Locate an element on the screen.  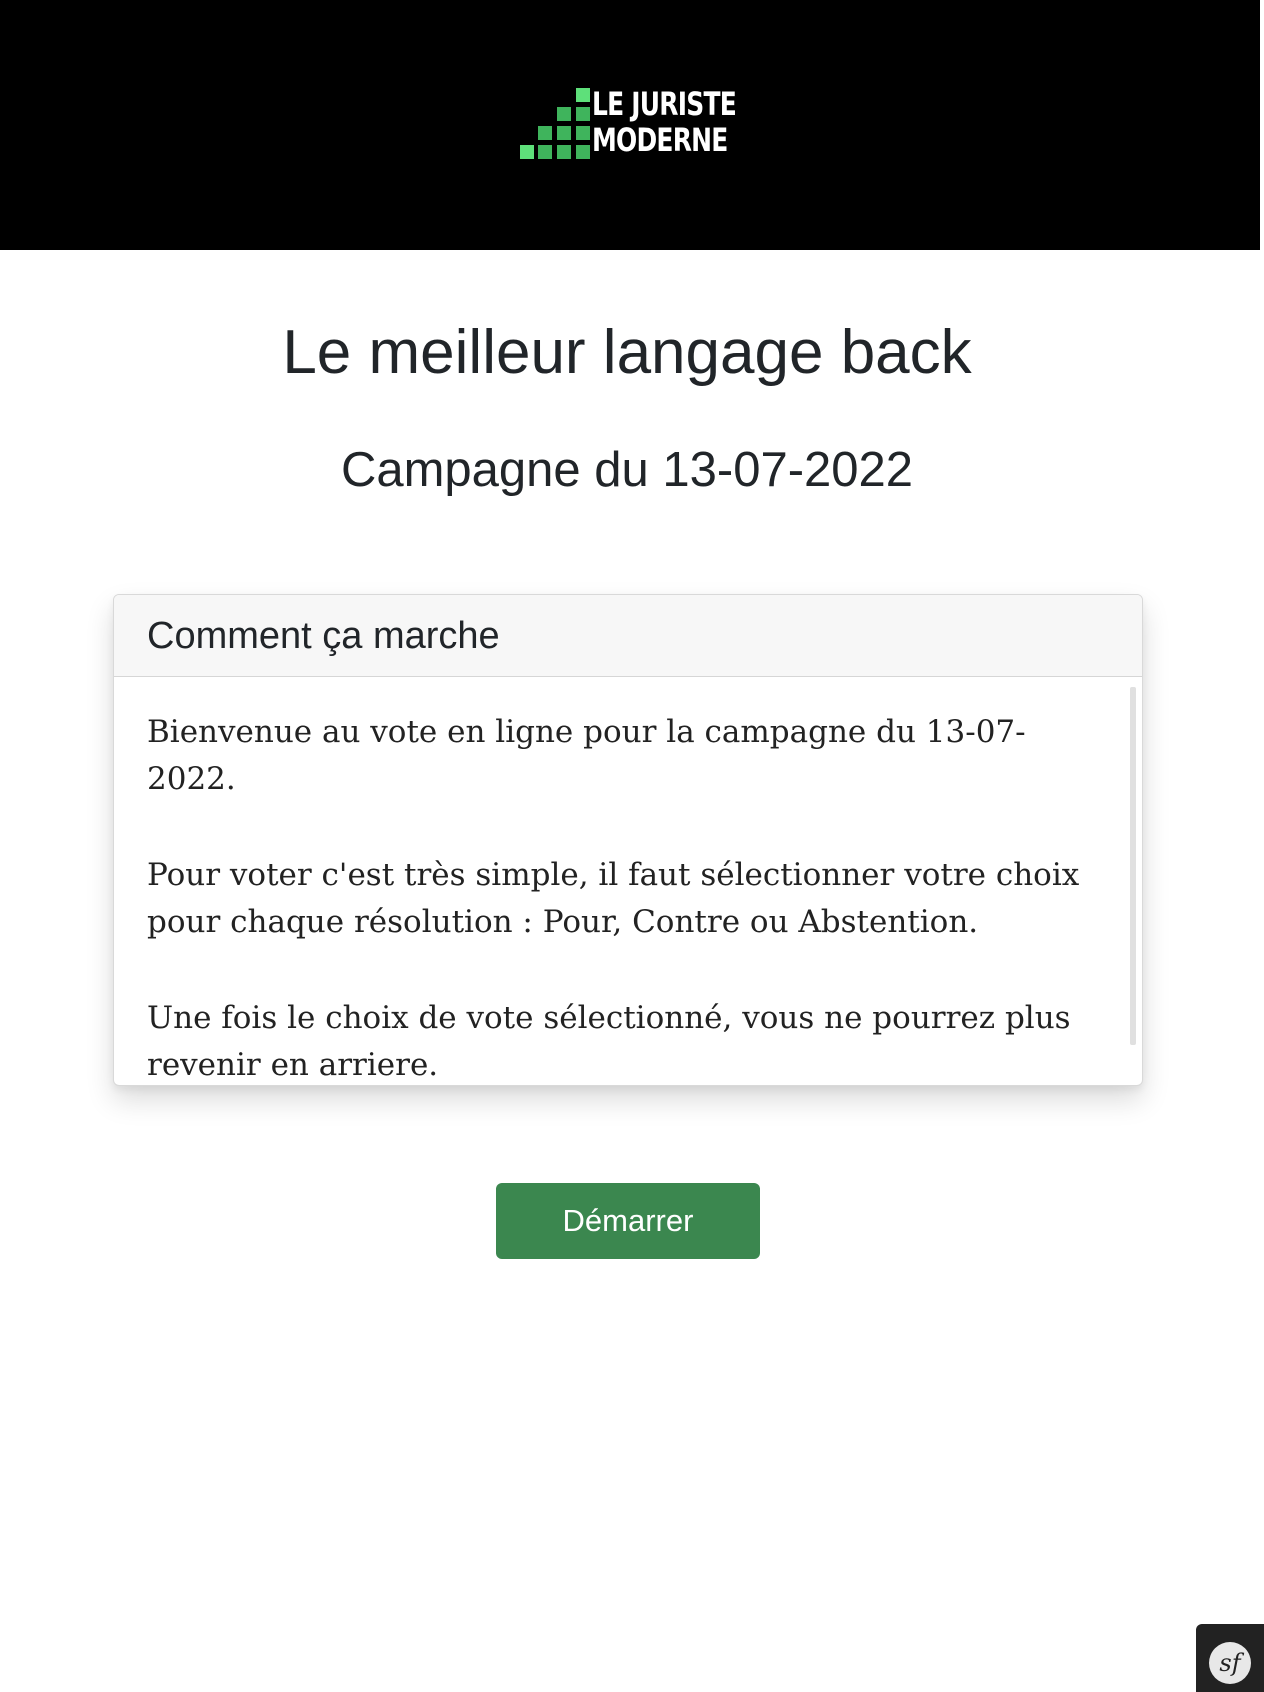
card-scrollbar is located at coordinates (1133, 866).